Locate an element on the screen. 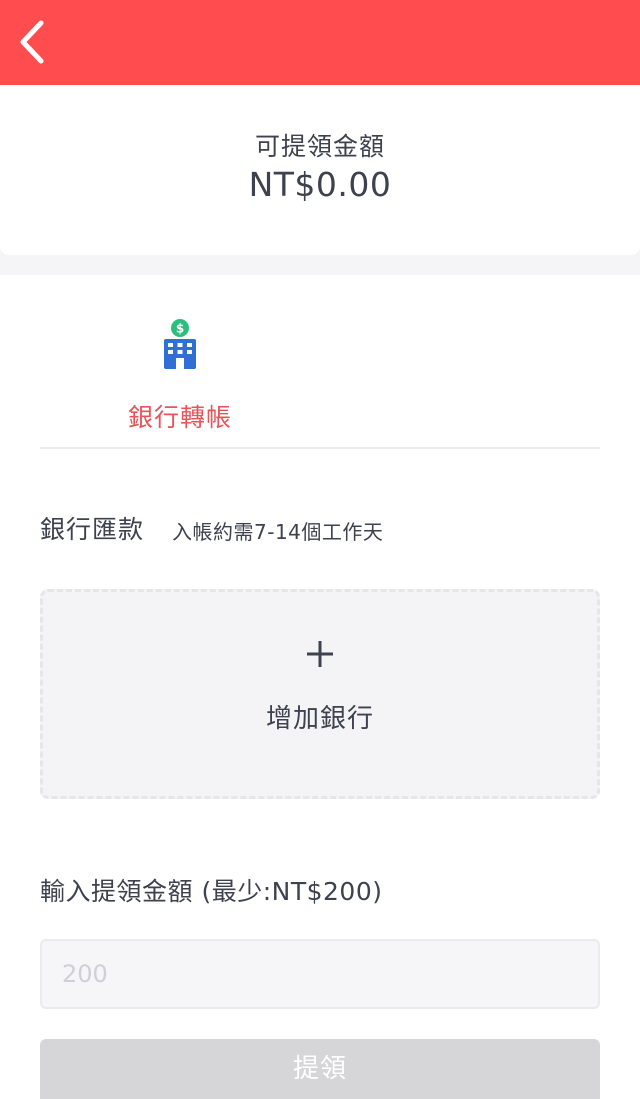  balance-label: 可提領金額 is located at coordinates (319, 146).